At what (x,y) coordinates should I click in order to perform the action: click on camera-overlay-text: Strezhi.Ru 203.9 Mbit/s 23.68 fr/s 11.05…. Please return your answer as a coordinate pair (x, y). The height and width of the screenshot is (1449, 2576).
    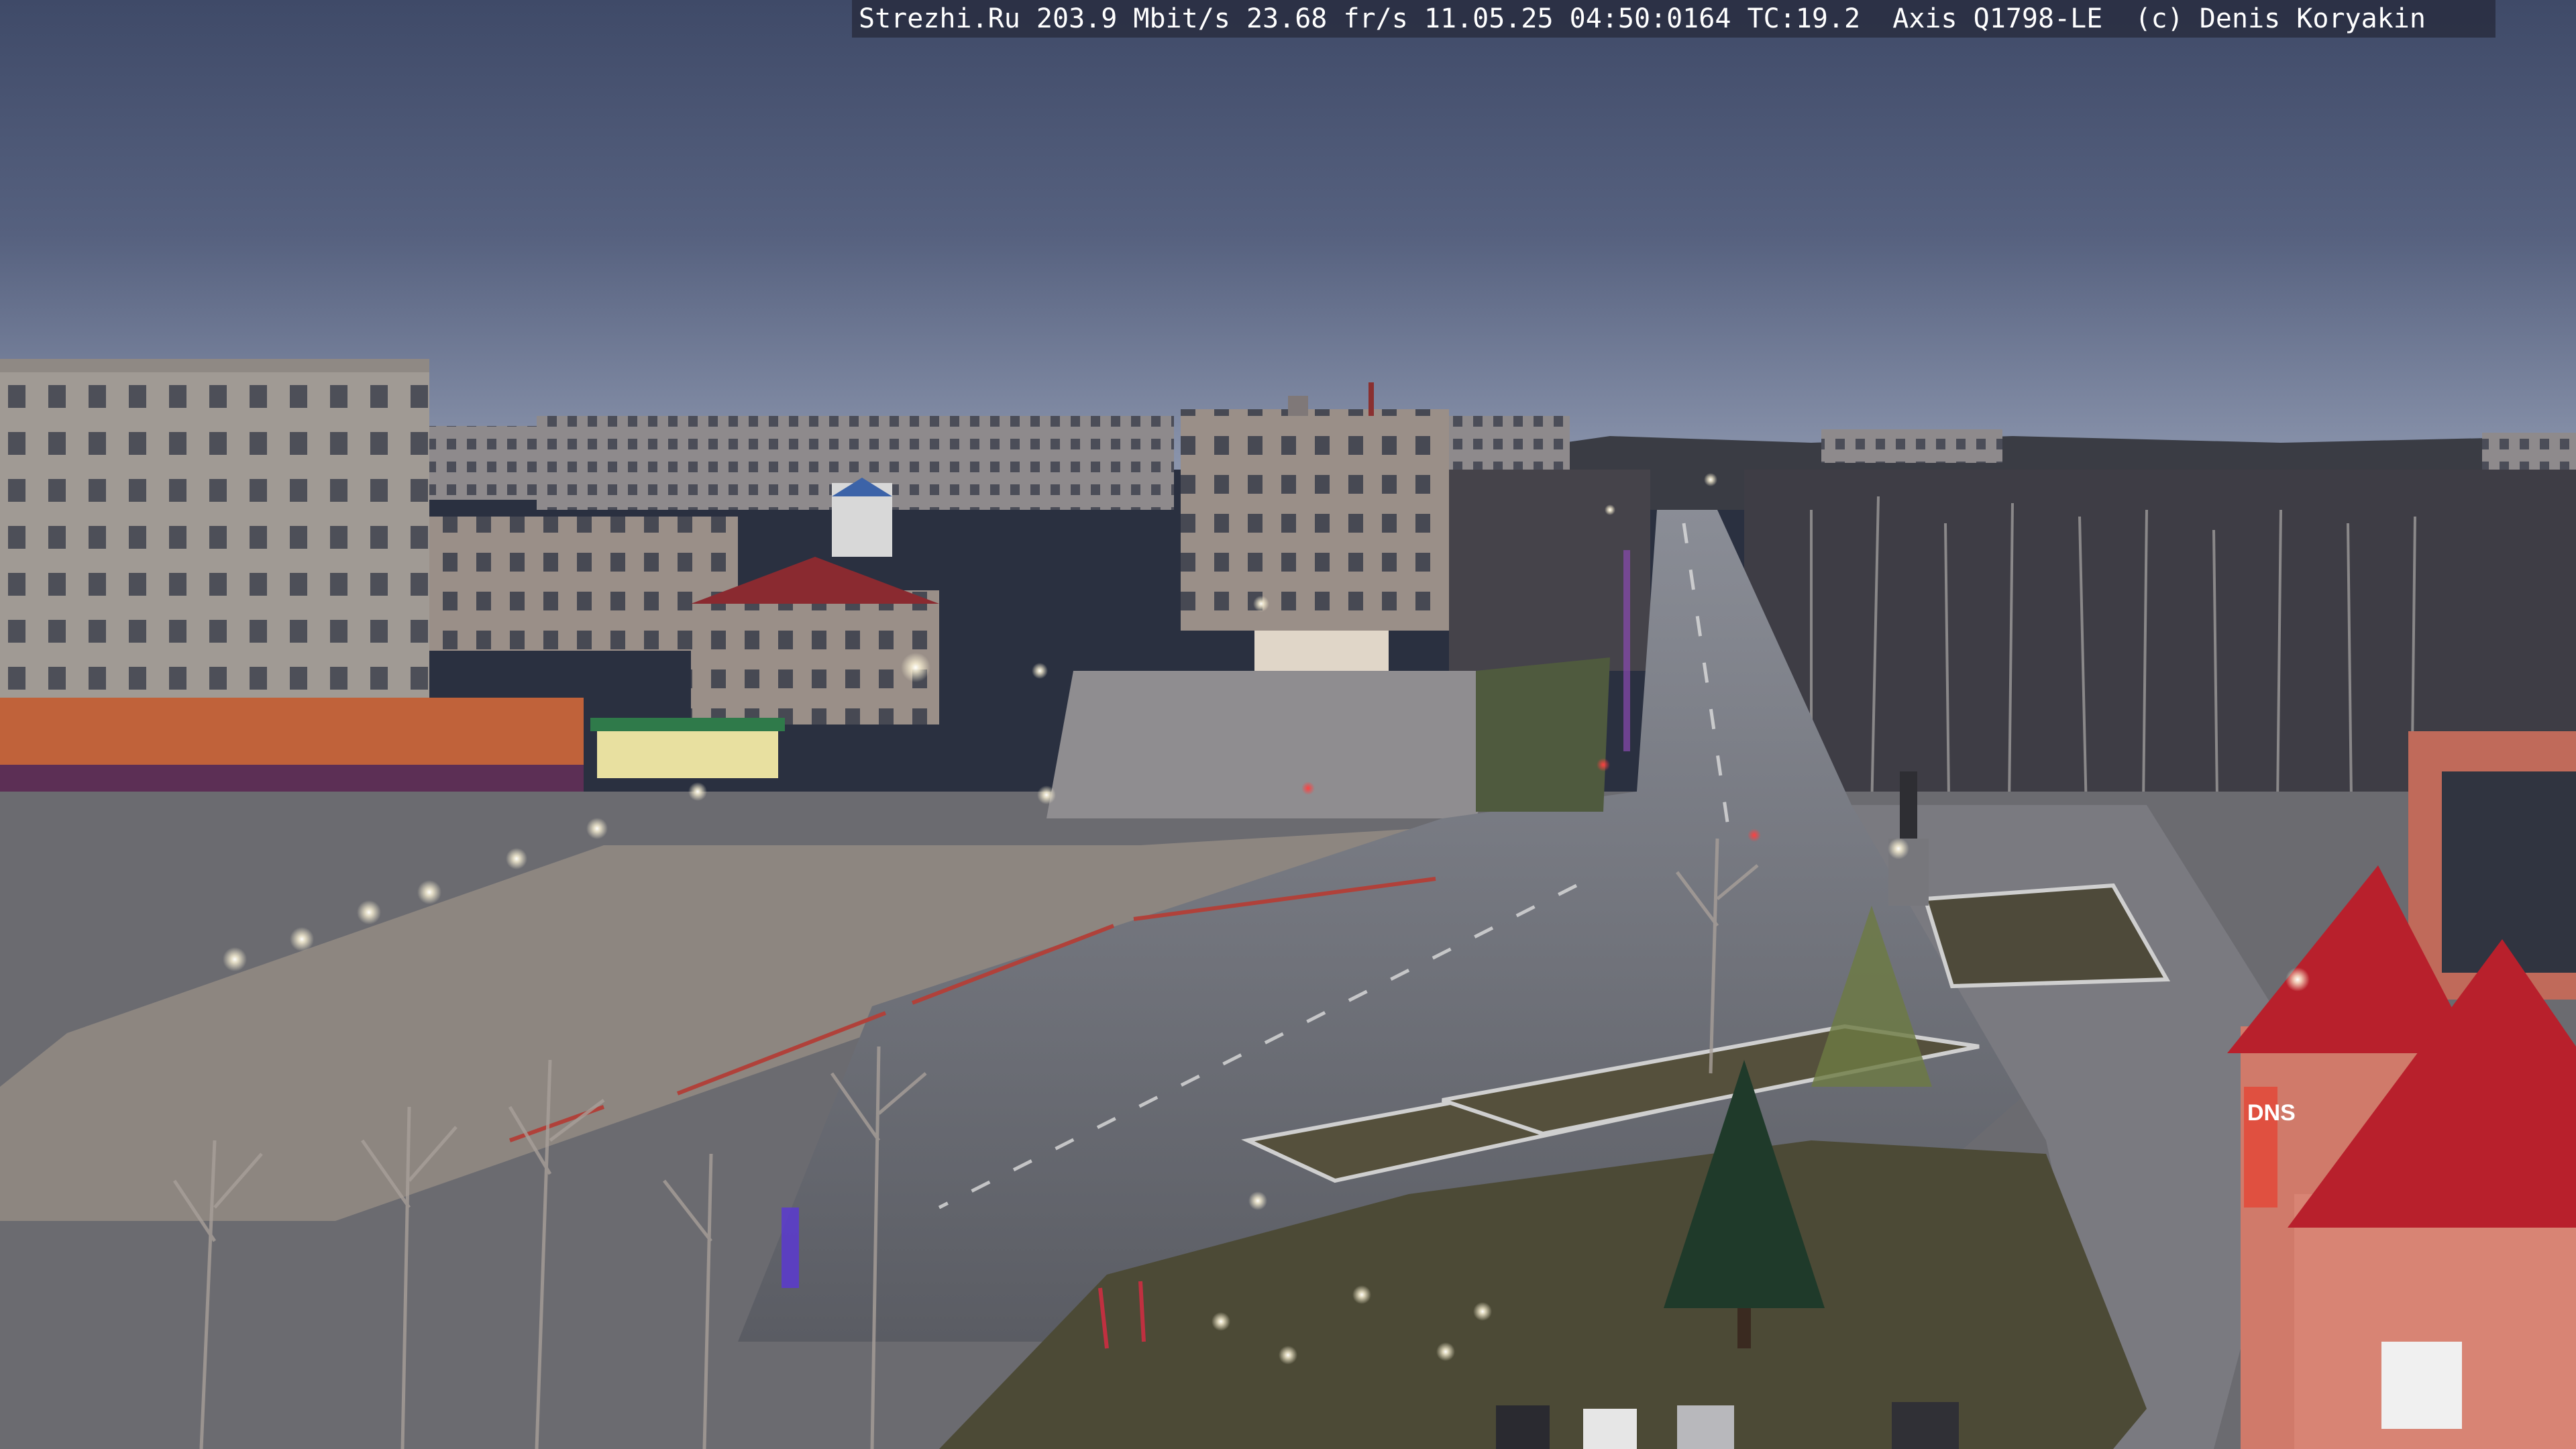
    Looking at the image, I should click on (1674, 19).